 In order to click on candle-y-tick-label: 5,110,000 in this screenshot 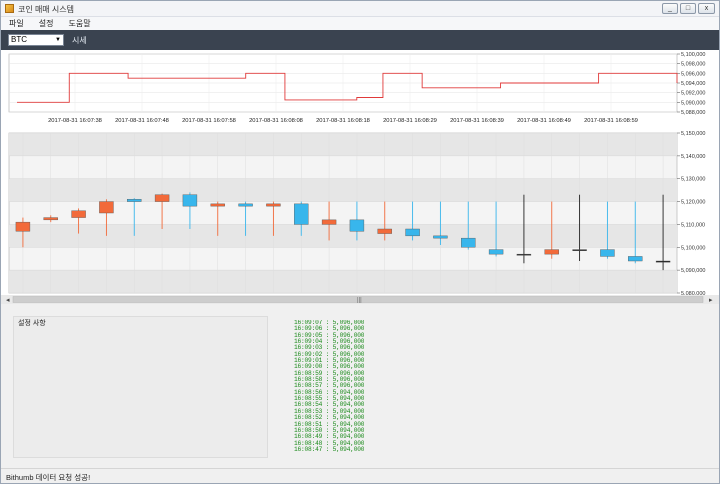, I will do `click(693, 225)`.